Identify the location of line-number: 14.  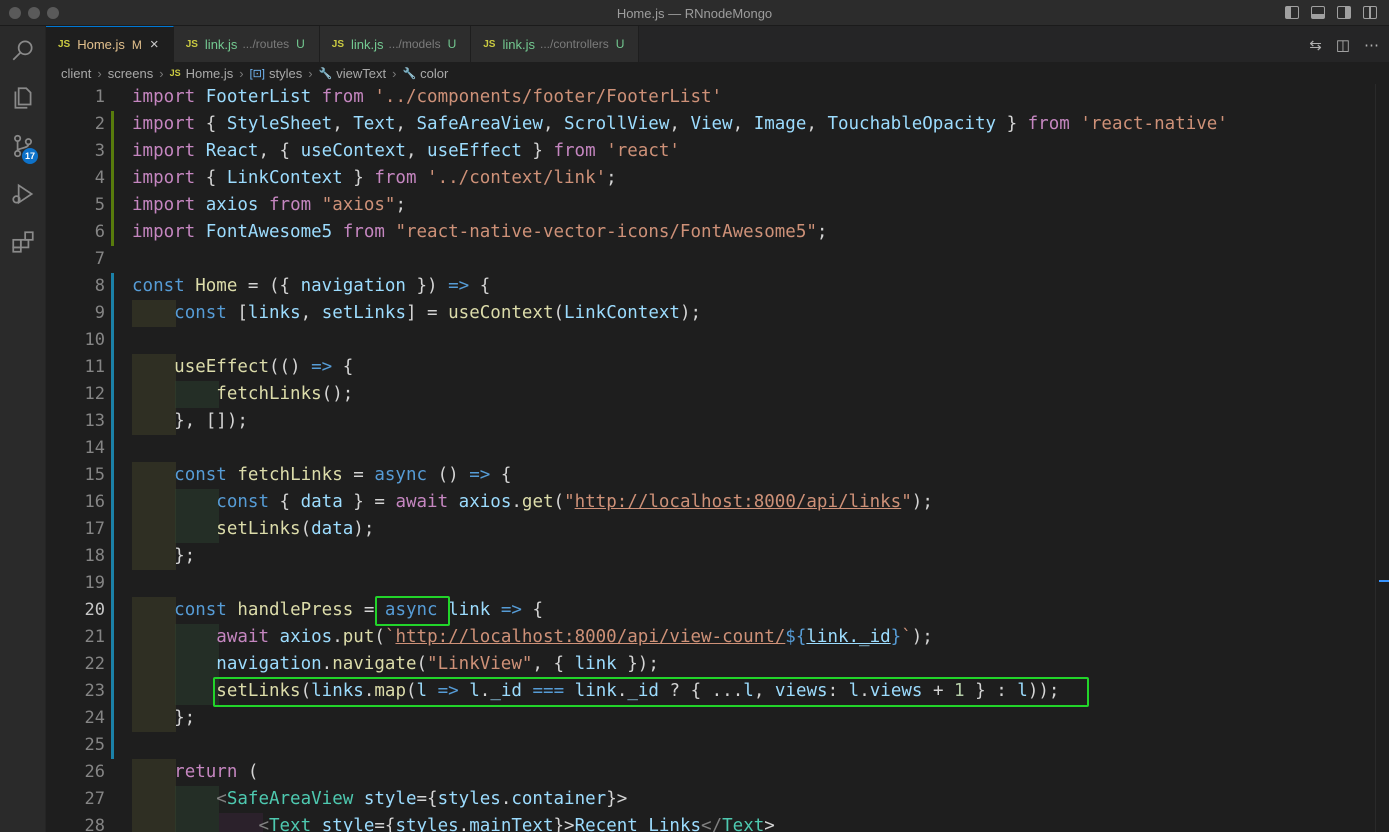
(94, 448).